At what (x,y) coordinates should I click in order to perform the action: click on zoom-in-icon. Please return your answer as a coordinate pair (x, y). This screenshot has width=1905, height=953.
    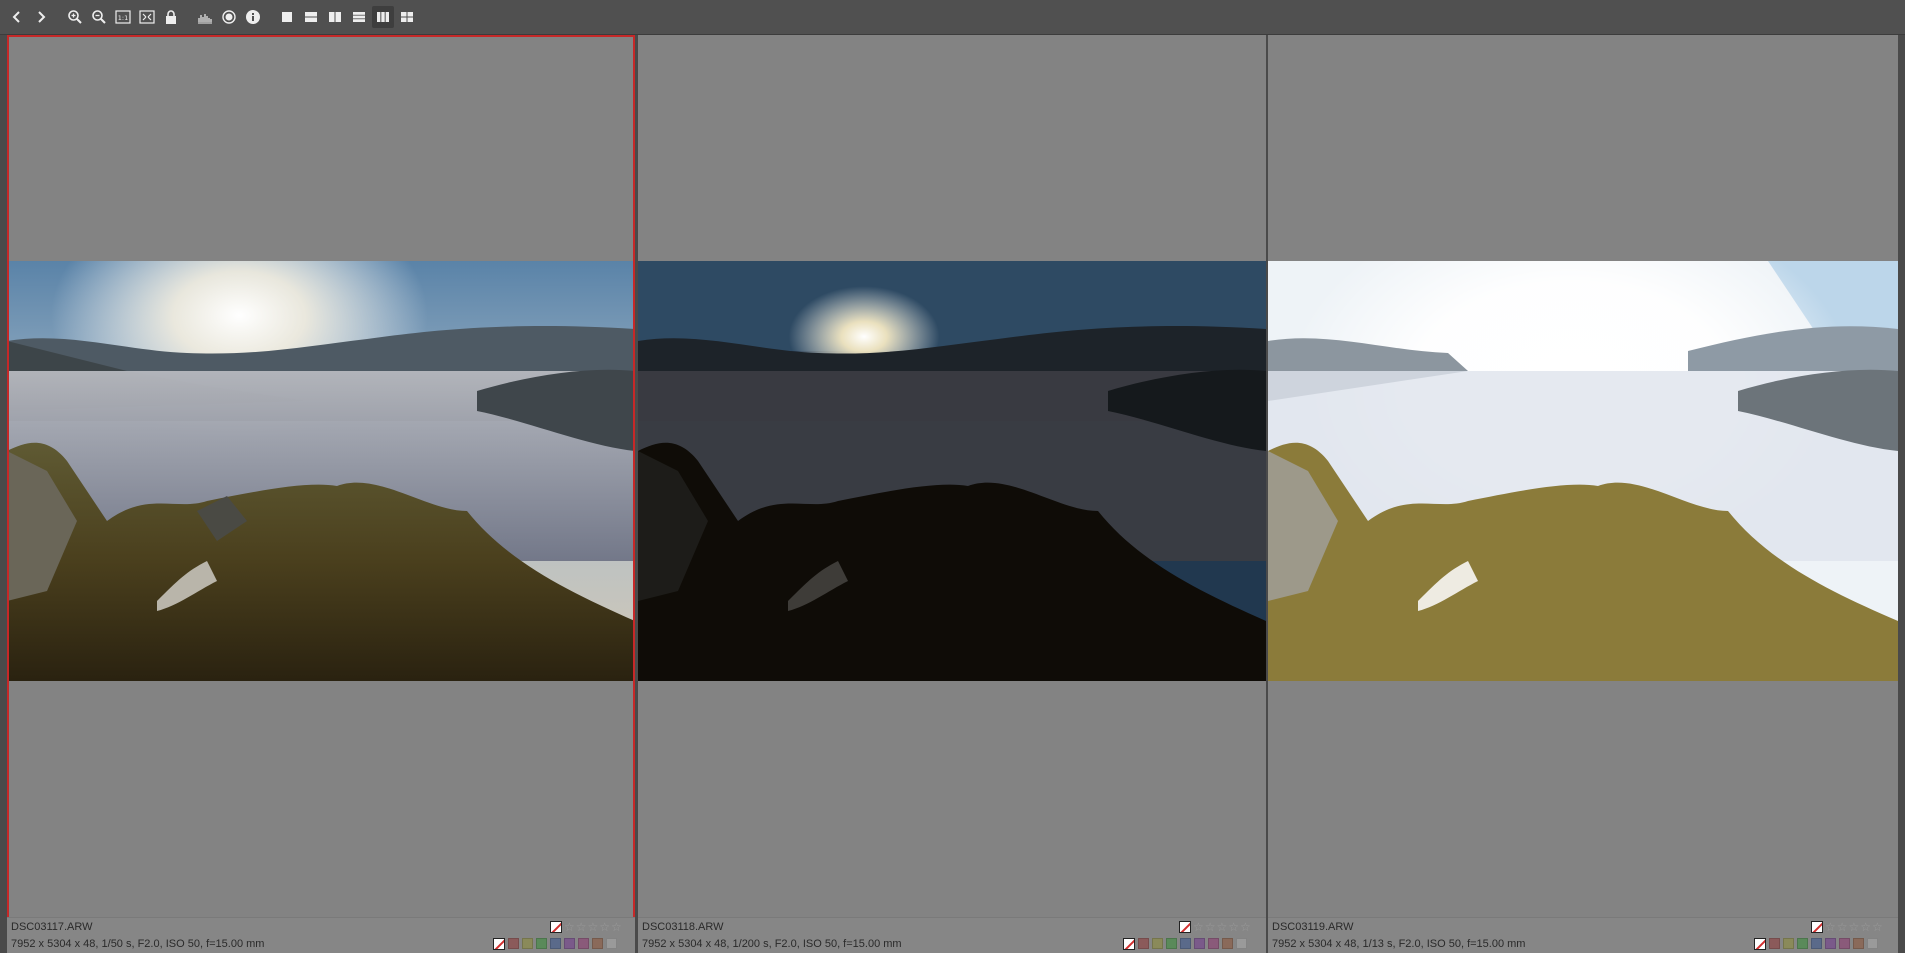
    Looking at the image, I should click on (75, 17).